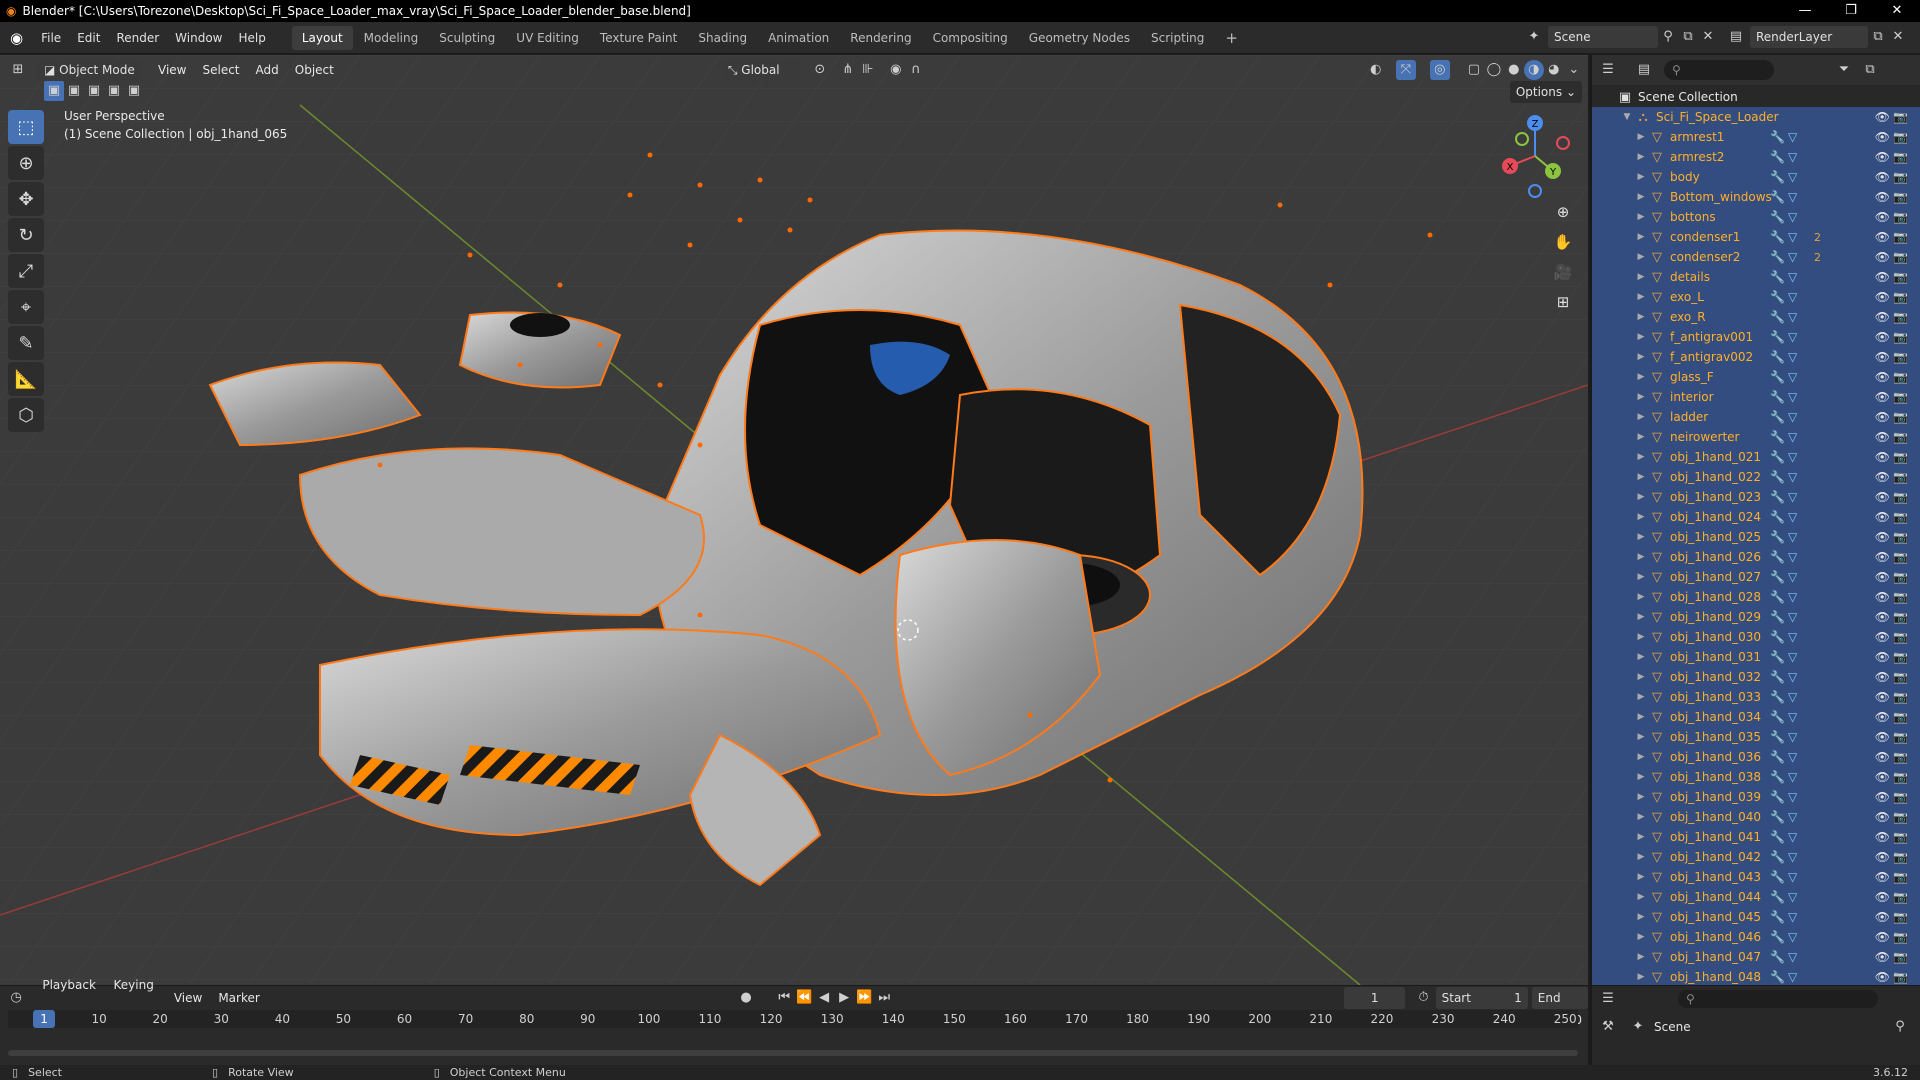  I want to click on outliner-object-row: ▶ ▽ obj_1hand_043 🔧▽ 👁 📷, so click(1756, 877).